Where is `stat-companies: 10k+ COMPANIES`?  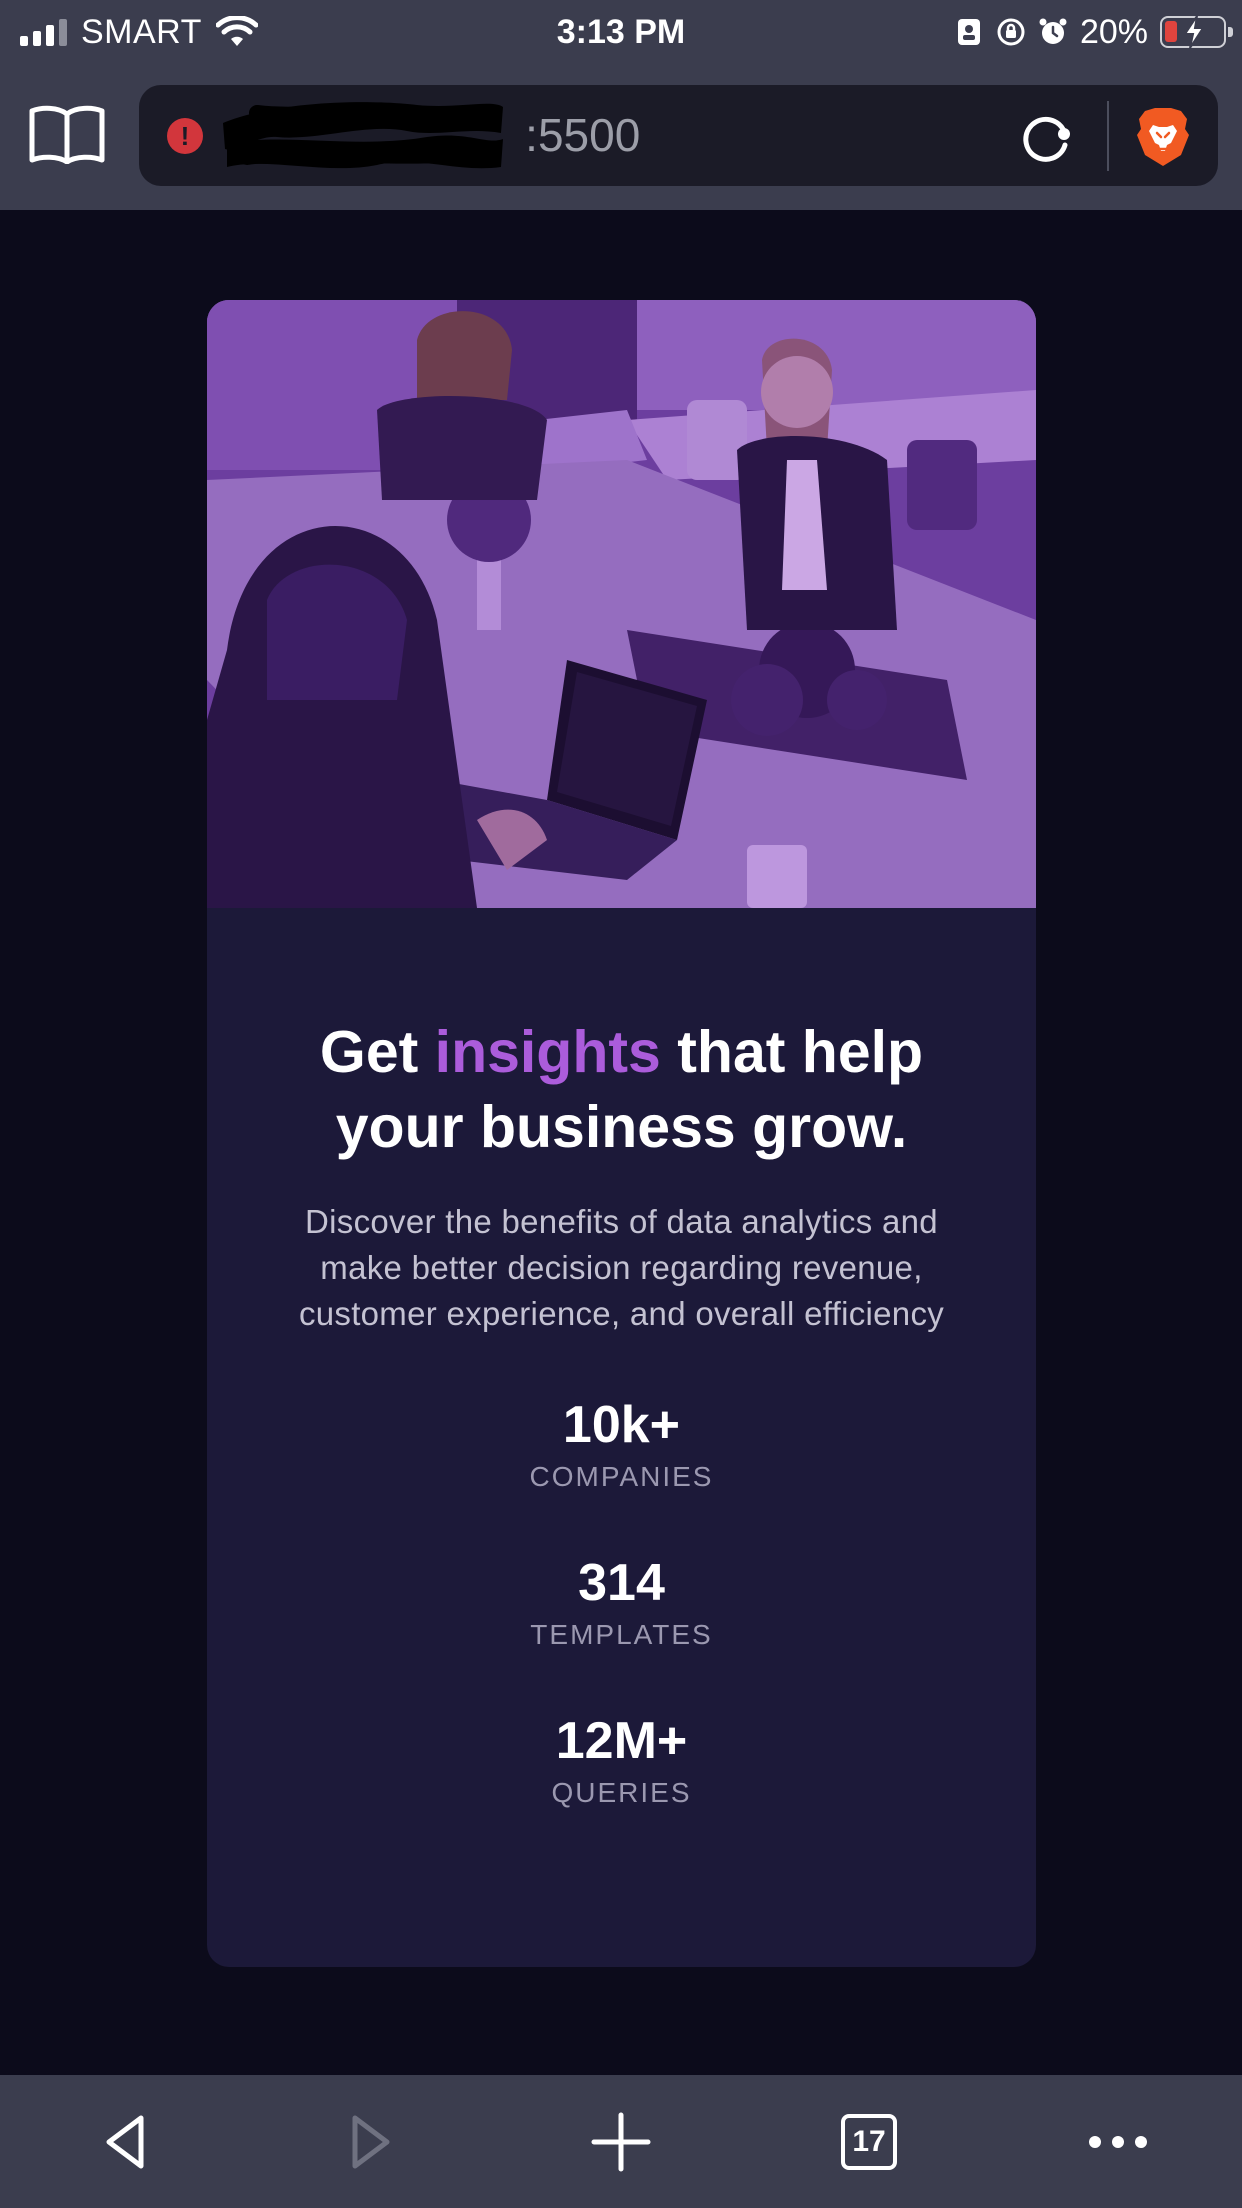
stat-companies: 10k+ COMPANIES is located at coordinates (621, 1445).